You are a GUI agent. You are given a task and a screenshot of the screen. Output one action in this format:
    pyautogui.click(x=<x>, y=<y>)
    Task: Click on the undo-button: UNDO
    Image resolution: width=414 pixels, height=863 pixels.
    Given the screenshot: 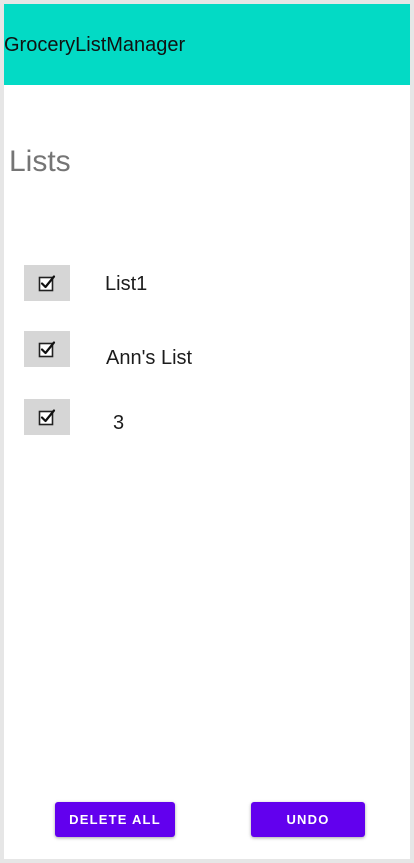 What is the action you would take?
    pyautogui.click(x=308, y=819)
    